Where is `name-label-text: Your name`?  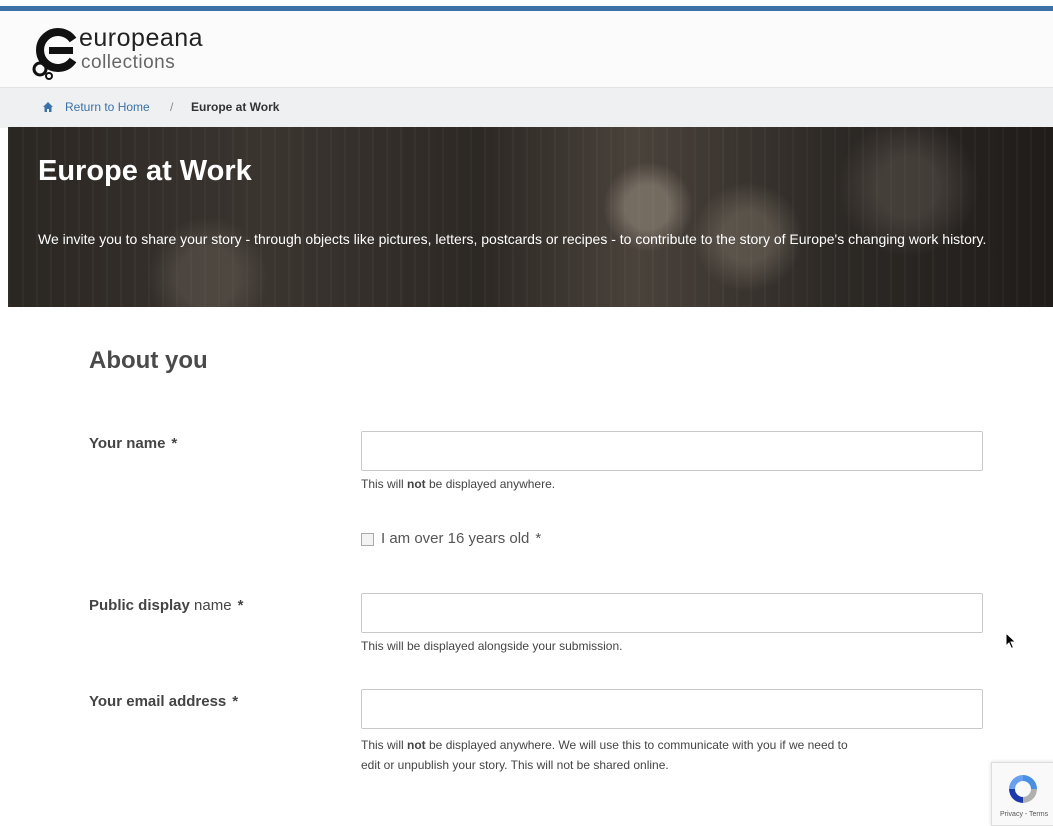
name-label-text: Your name is located at coordinates (127, 443).